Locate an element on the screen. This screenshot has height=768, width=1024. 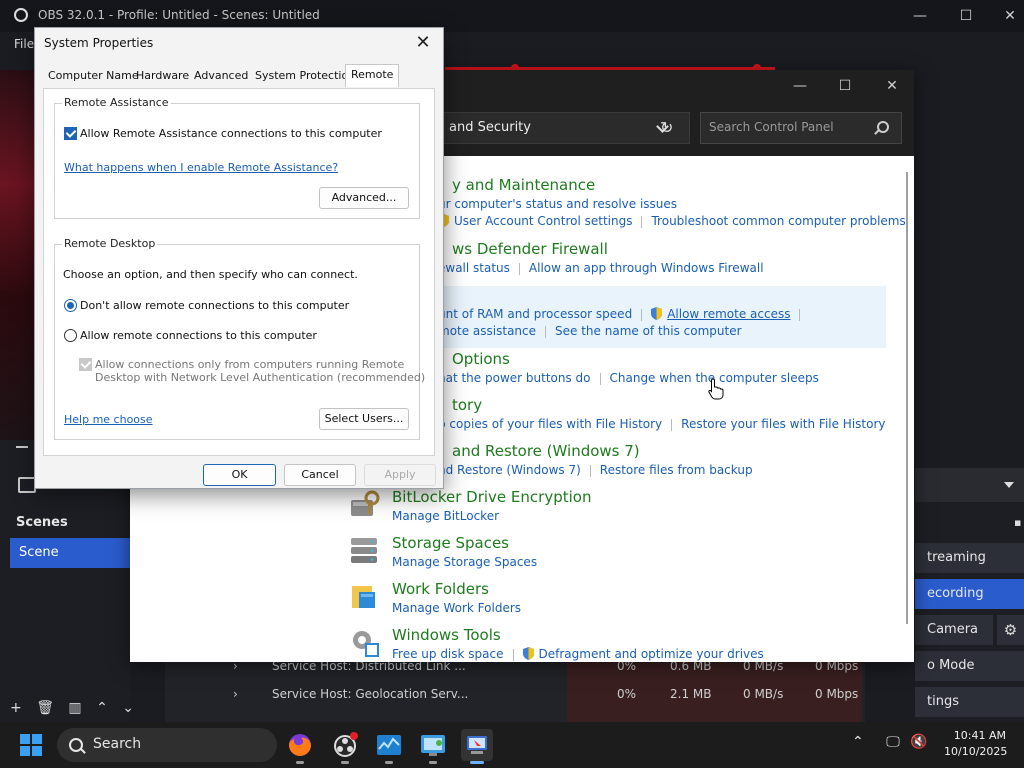
settings-button: tings is located at coordinates (969, 702).